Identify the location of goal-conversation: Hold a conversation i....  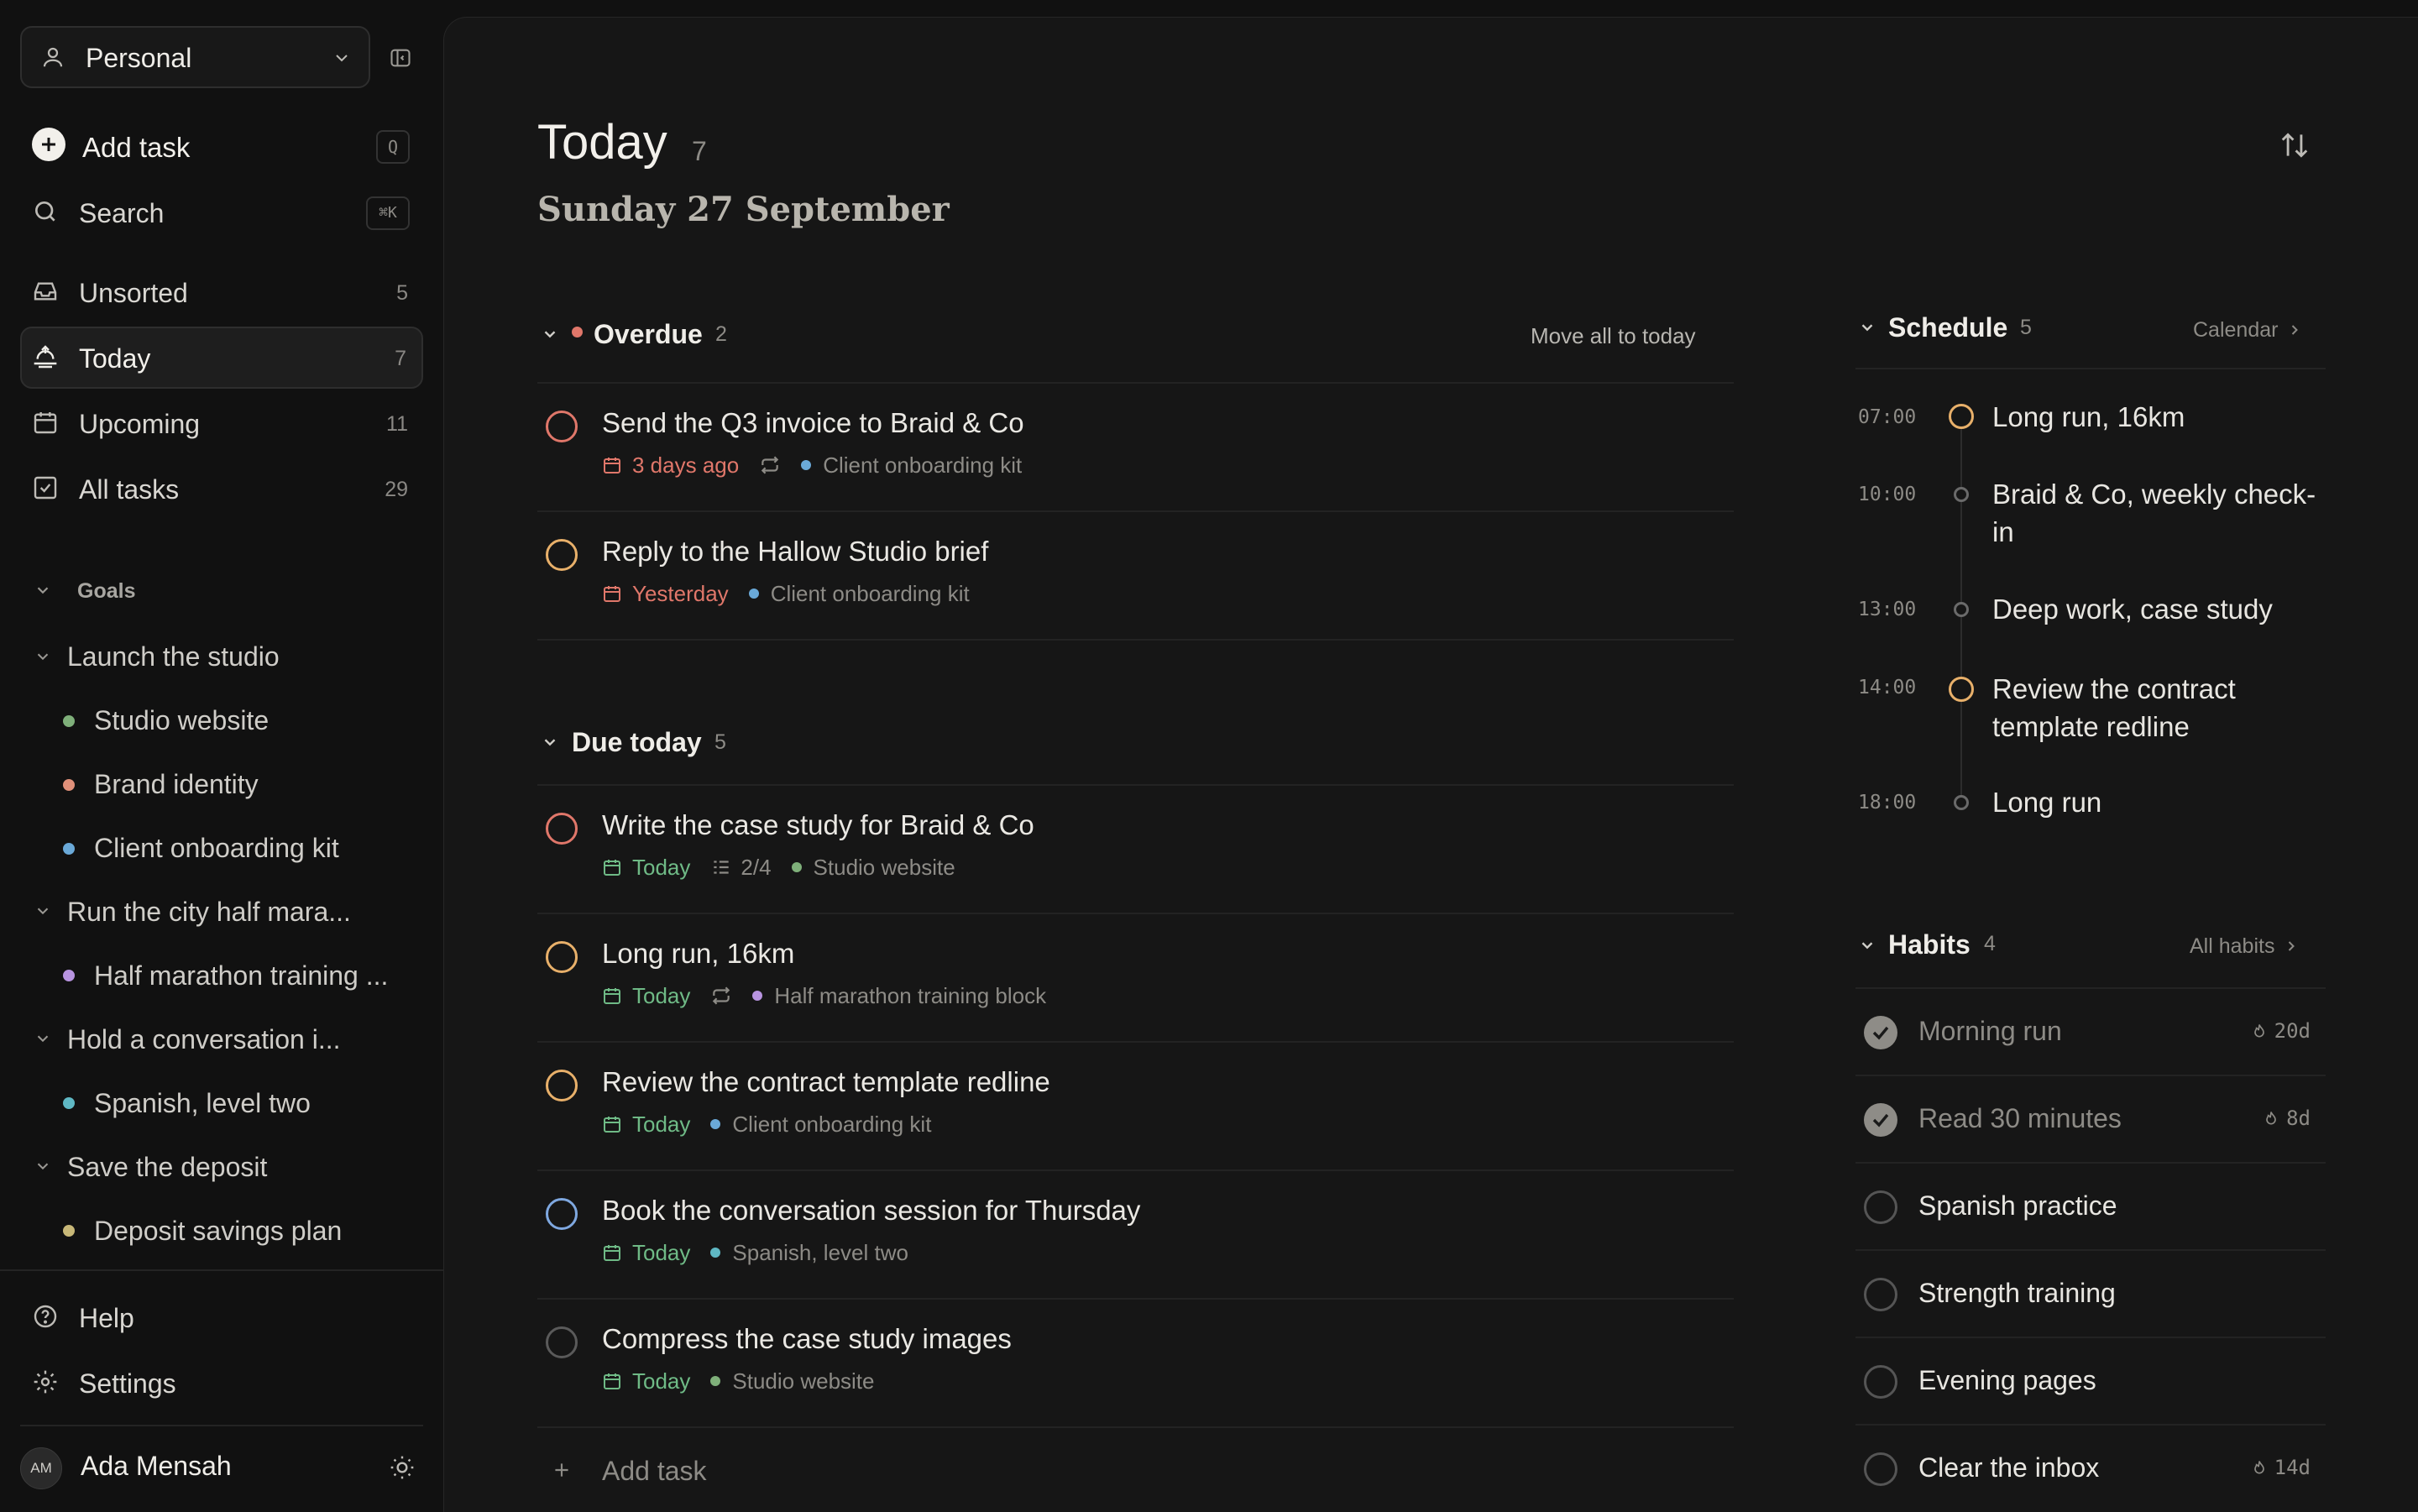
(204, 1039).